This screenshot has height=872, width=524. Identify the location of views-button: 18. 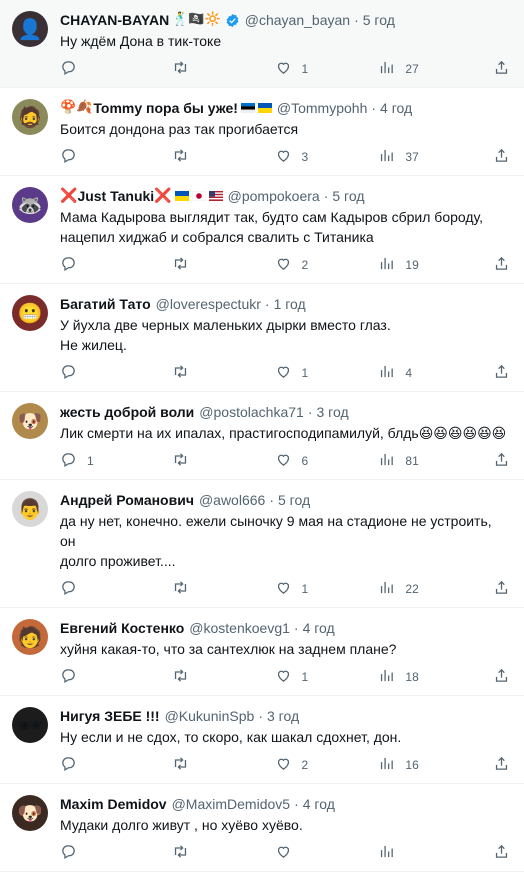
(435, 677).